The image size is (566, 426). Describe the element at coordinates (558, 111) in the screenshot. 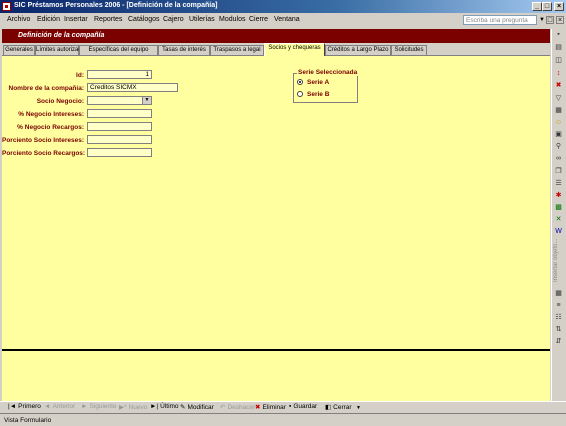

I see `form-icon: ▦` at that location.